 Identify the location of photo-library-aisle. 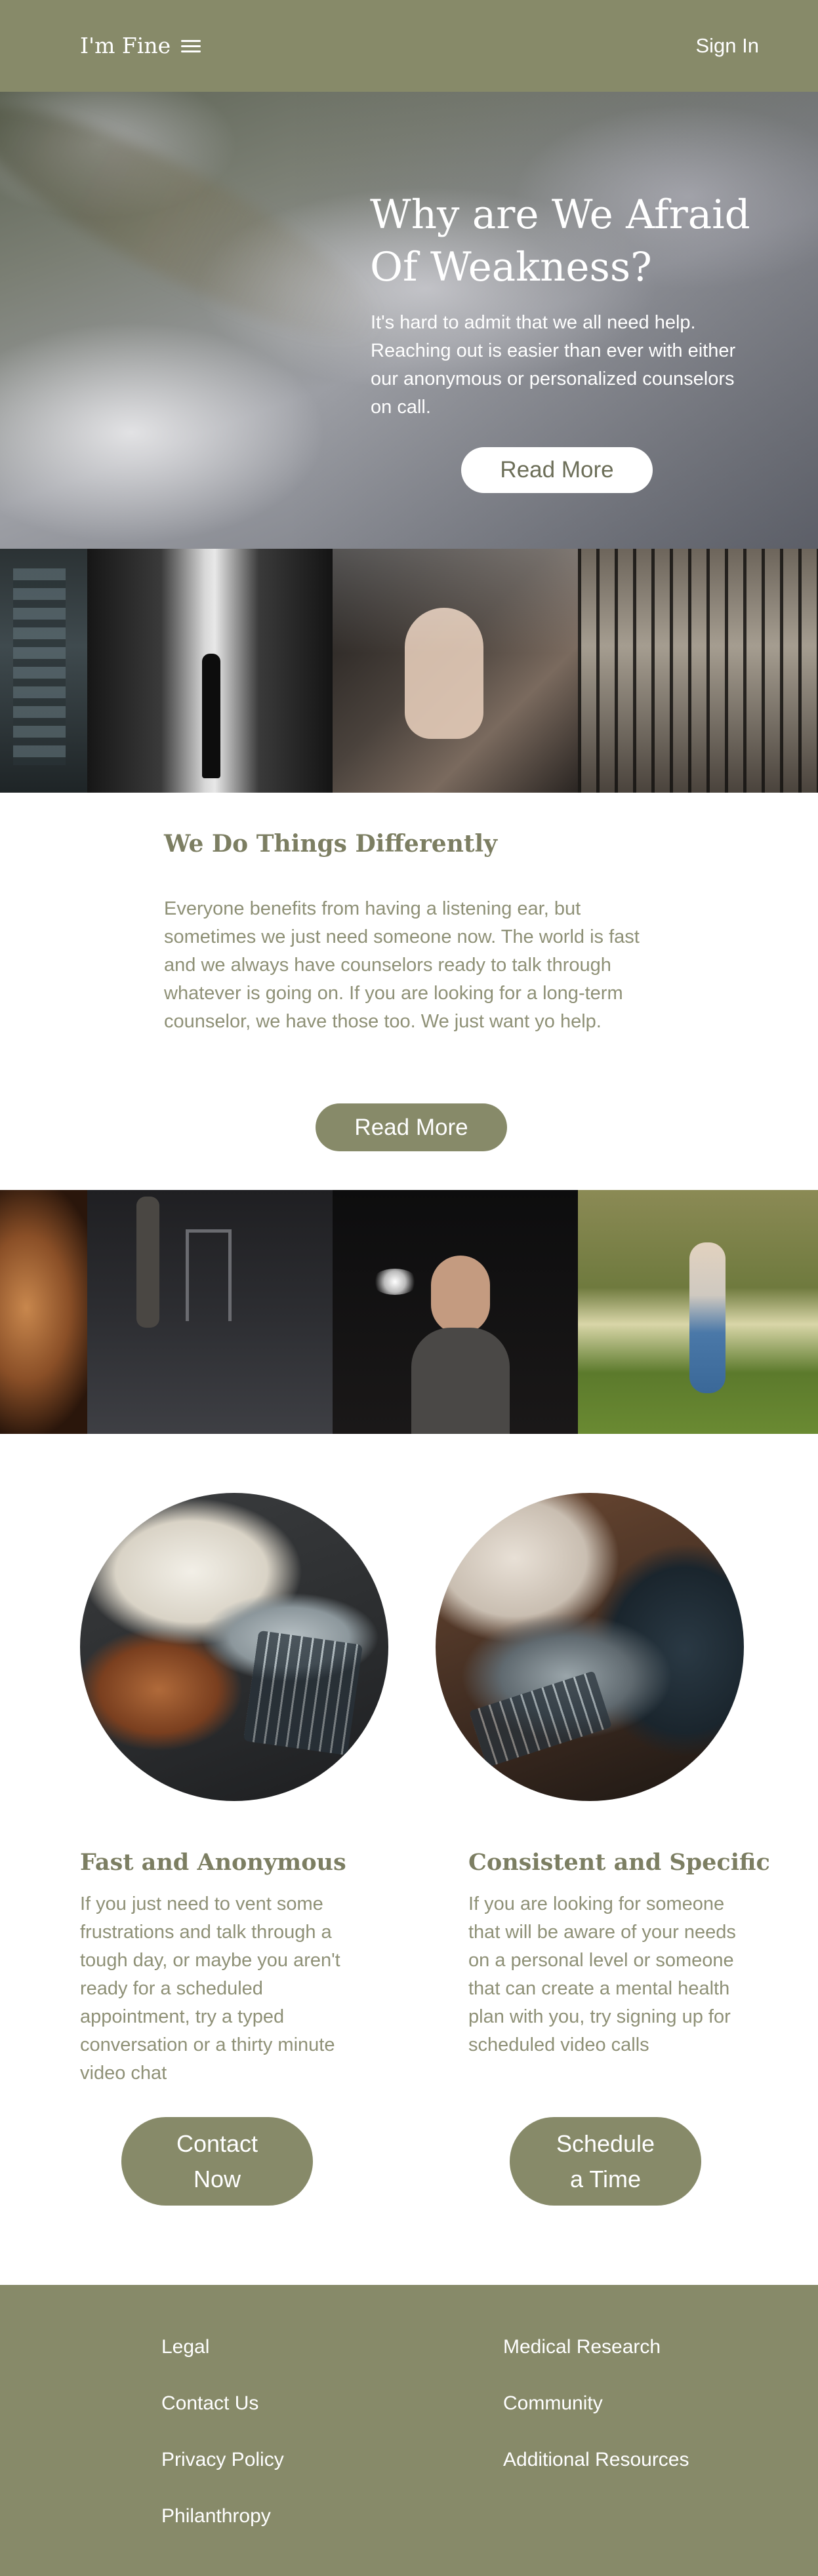
(210, 671).